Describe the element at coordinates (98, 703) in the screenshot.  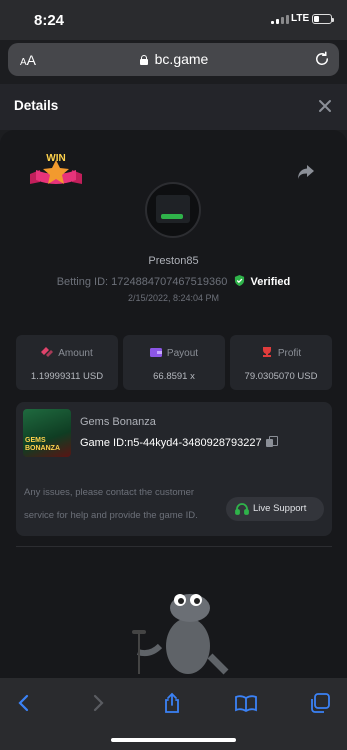
I see `forward-icon` at that location.